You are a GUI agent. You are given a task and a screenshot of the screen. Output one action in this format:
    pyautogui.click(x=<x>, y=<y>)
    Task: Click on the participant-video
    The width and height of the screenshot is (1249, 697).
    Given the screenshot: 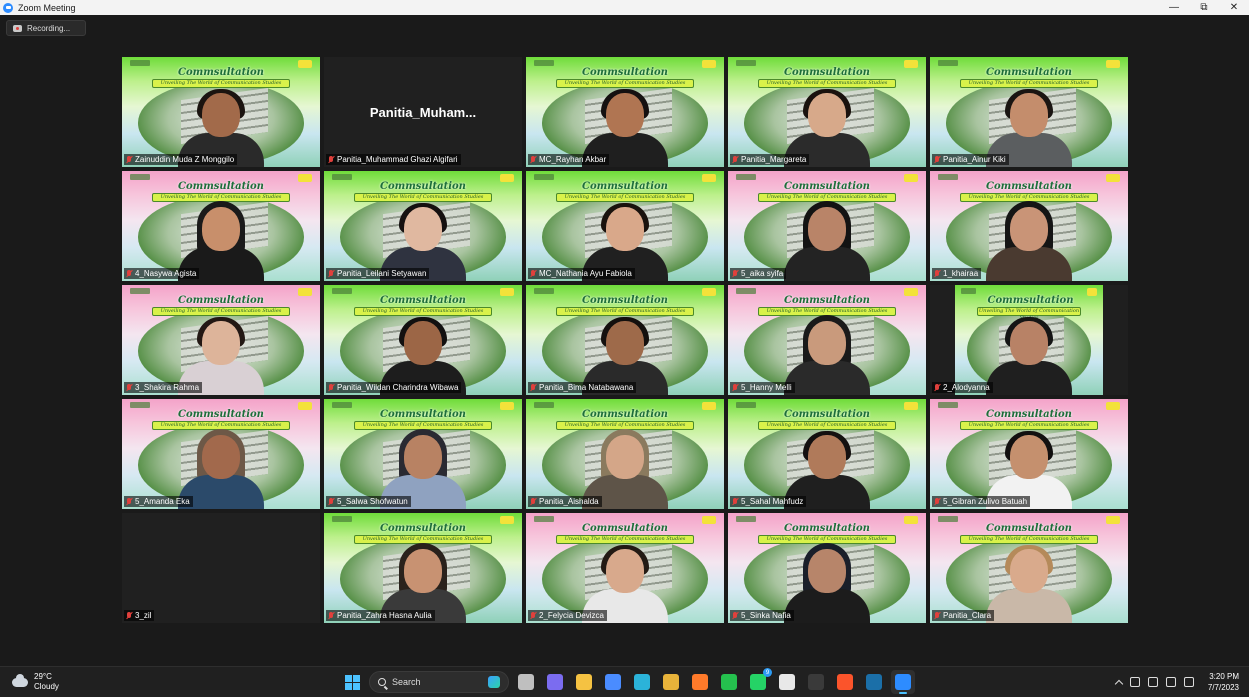 What is the action you would take?
    pyautogui.click(x=827, y=241)
    